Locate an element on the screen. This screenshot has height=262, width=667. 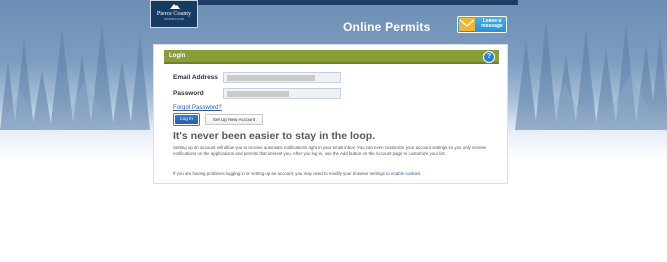
setup-account-button: Set Up New Account is located at coordinates (234, 119).